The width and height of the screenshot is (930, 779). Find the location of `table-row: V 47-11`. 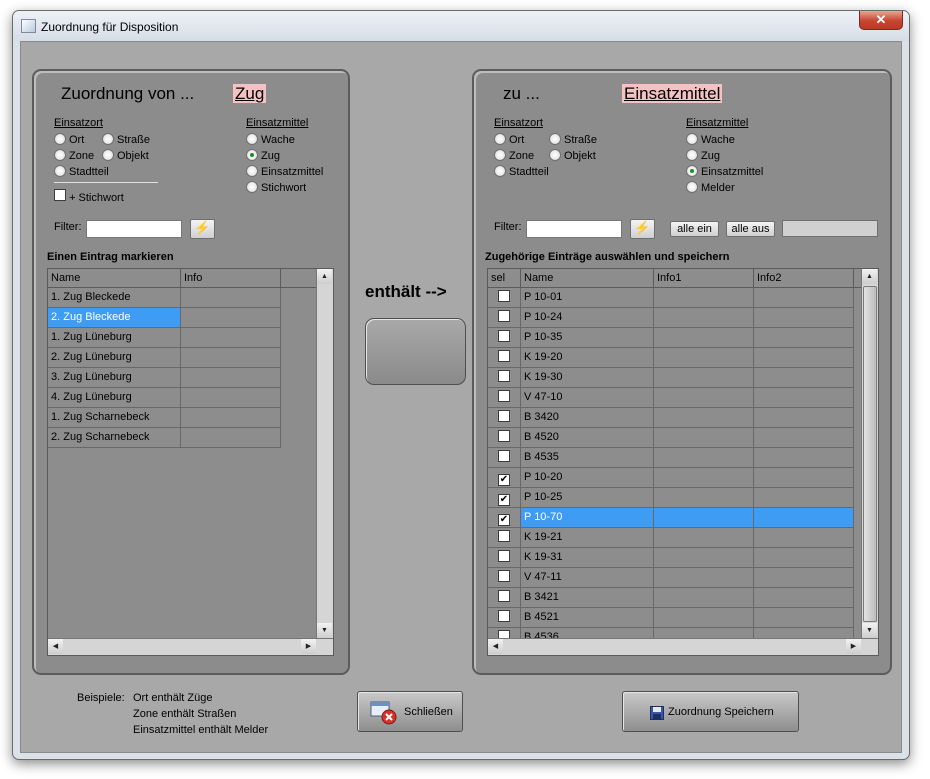

table-row: V 47-11 is located at coordinates (671, 578).